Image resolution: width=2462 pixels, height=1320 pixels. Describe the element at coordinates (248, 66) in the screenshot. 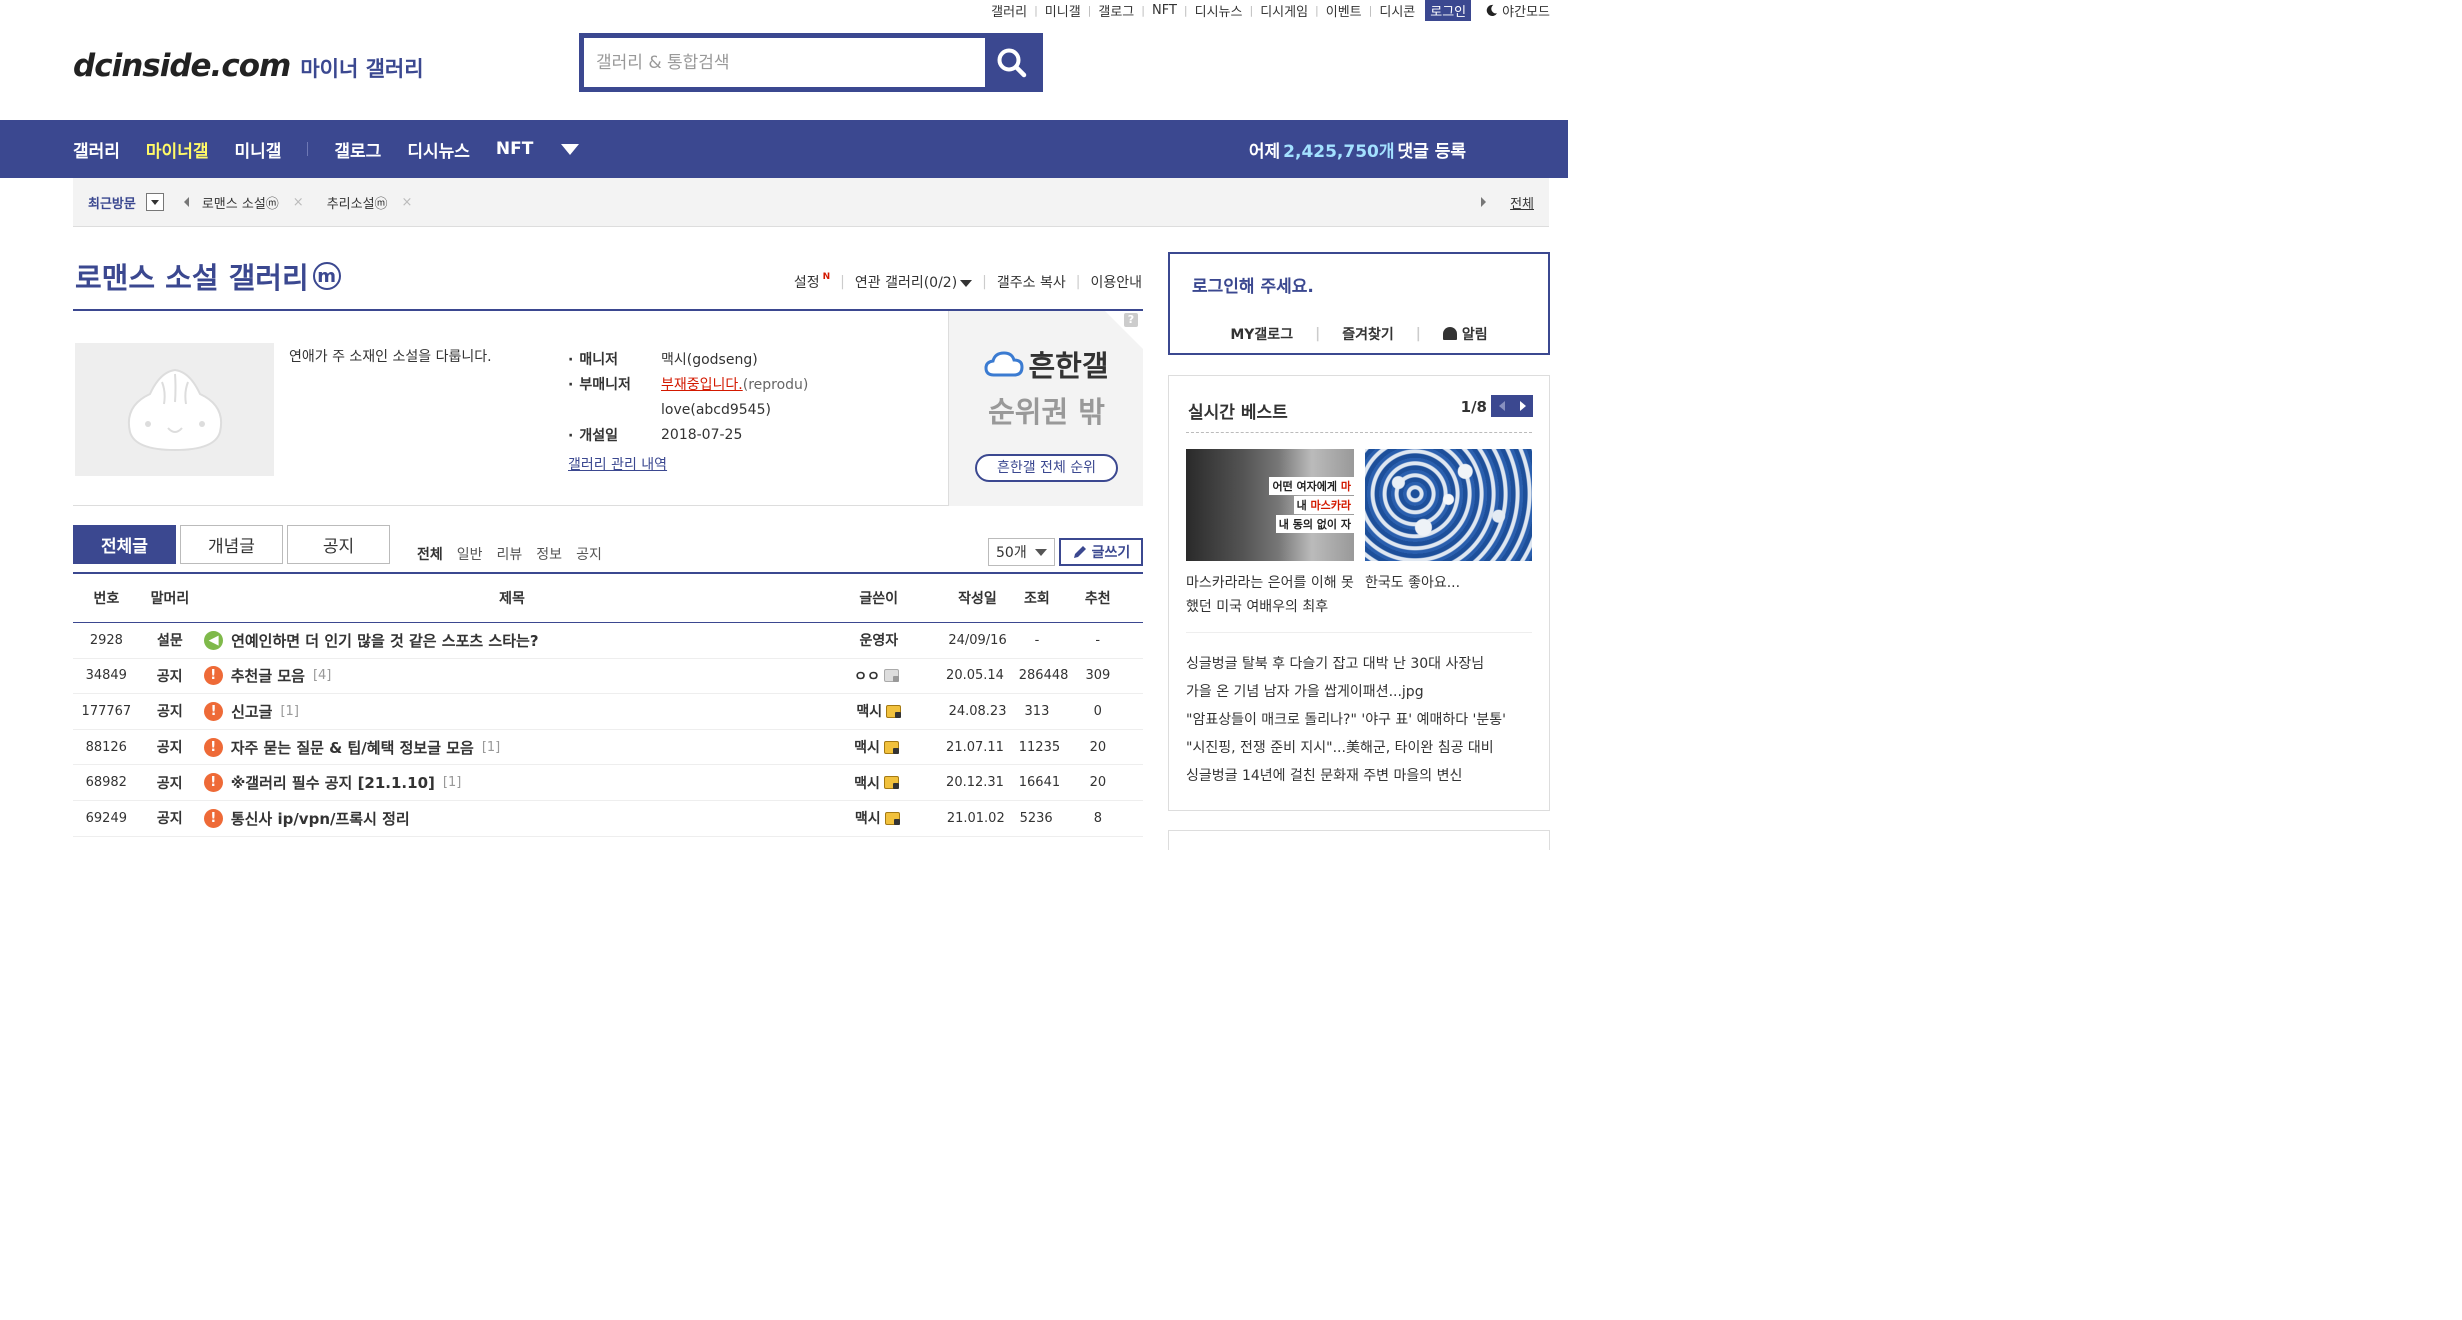

I see `site-logo: dcinside.com 마이너 갤러리` at that location.